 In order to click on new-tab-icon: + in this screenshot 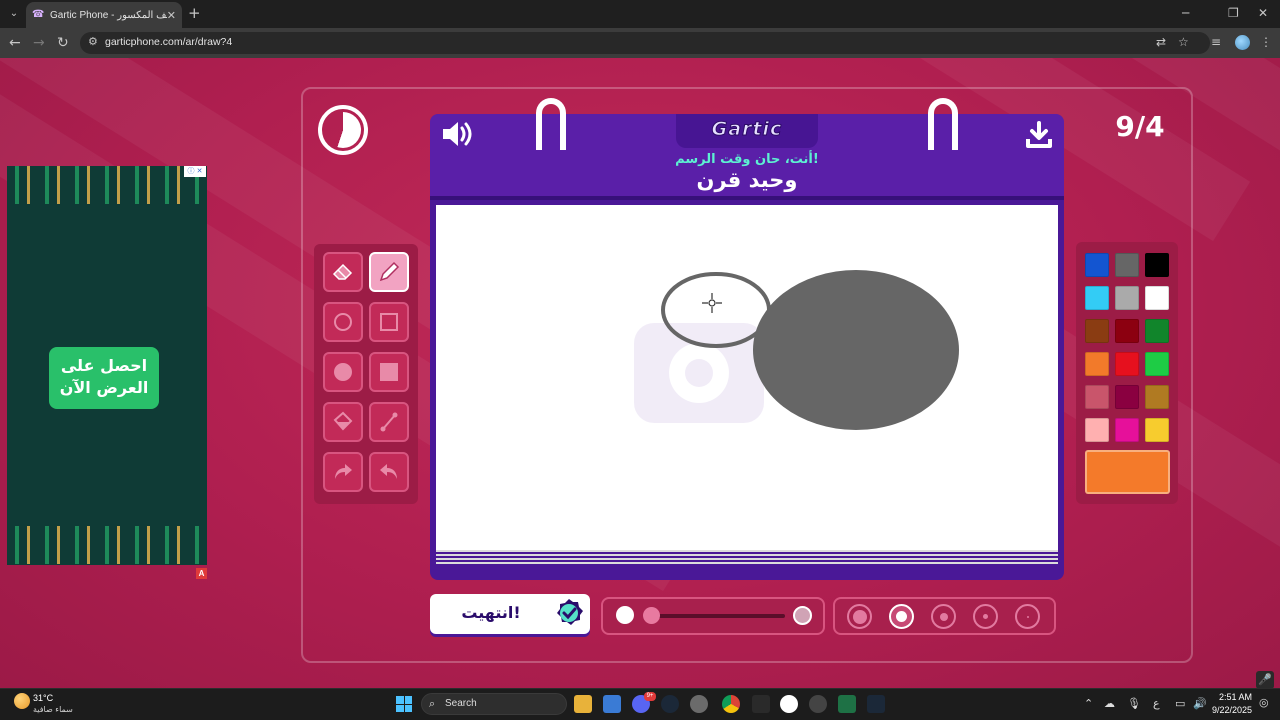, I will do `click(194, 13)`.